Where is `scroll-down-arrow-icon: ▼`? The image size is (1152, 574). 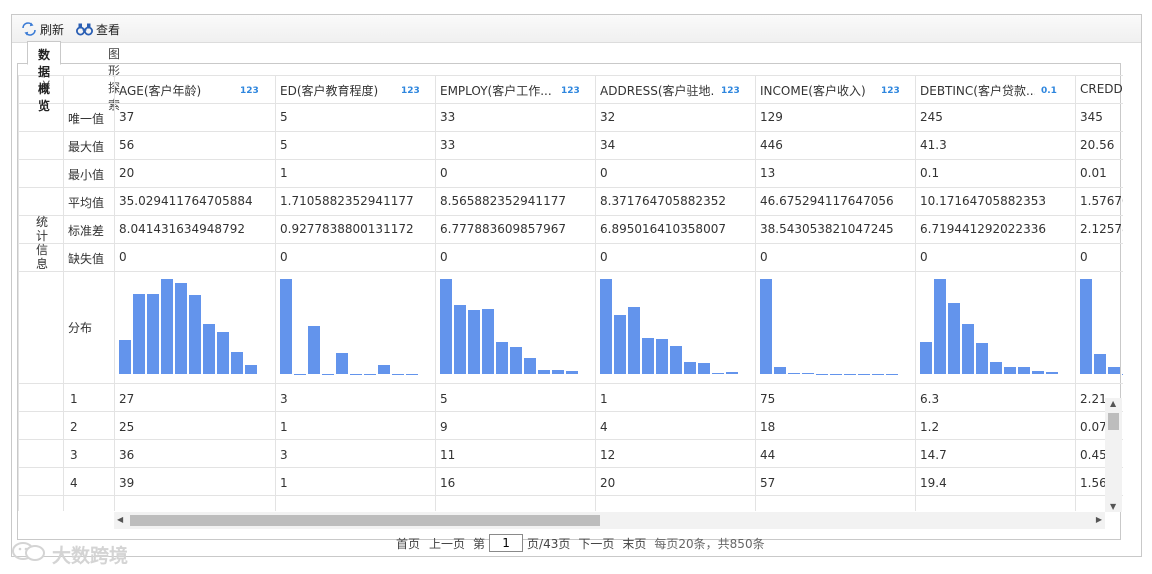 scroll-down-arrow-icon: ▼ is located at coordinates (1113, 506).